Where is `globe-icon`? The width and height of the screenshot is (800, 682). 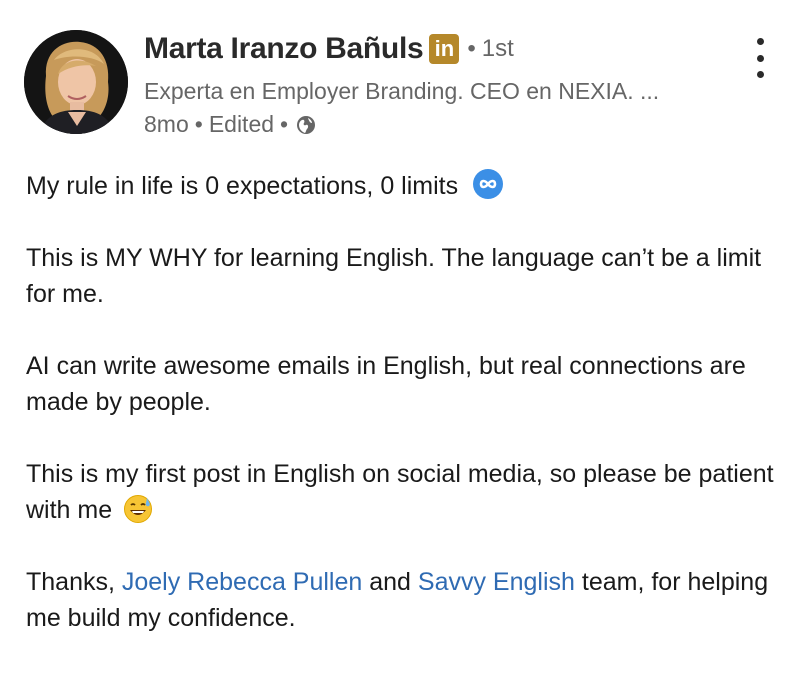
globe-icon is located at coordinates (306, 124).